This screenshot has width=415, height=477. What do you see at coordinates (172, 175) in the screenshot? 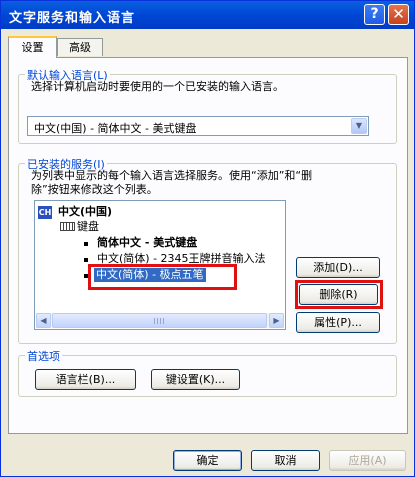
I see `description-line-1: 为列表中显示的每个输入语言选择服务。使用“添加”和“删` at bounding box center [172, 175].